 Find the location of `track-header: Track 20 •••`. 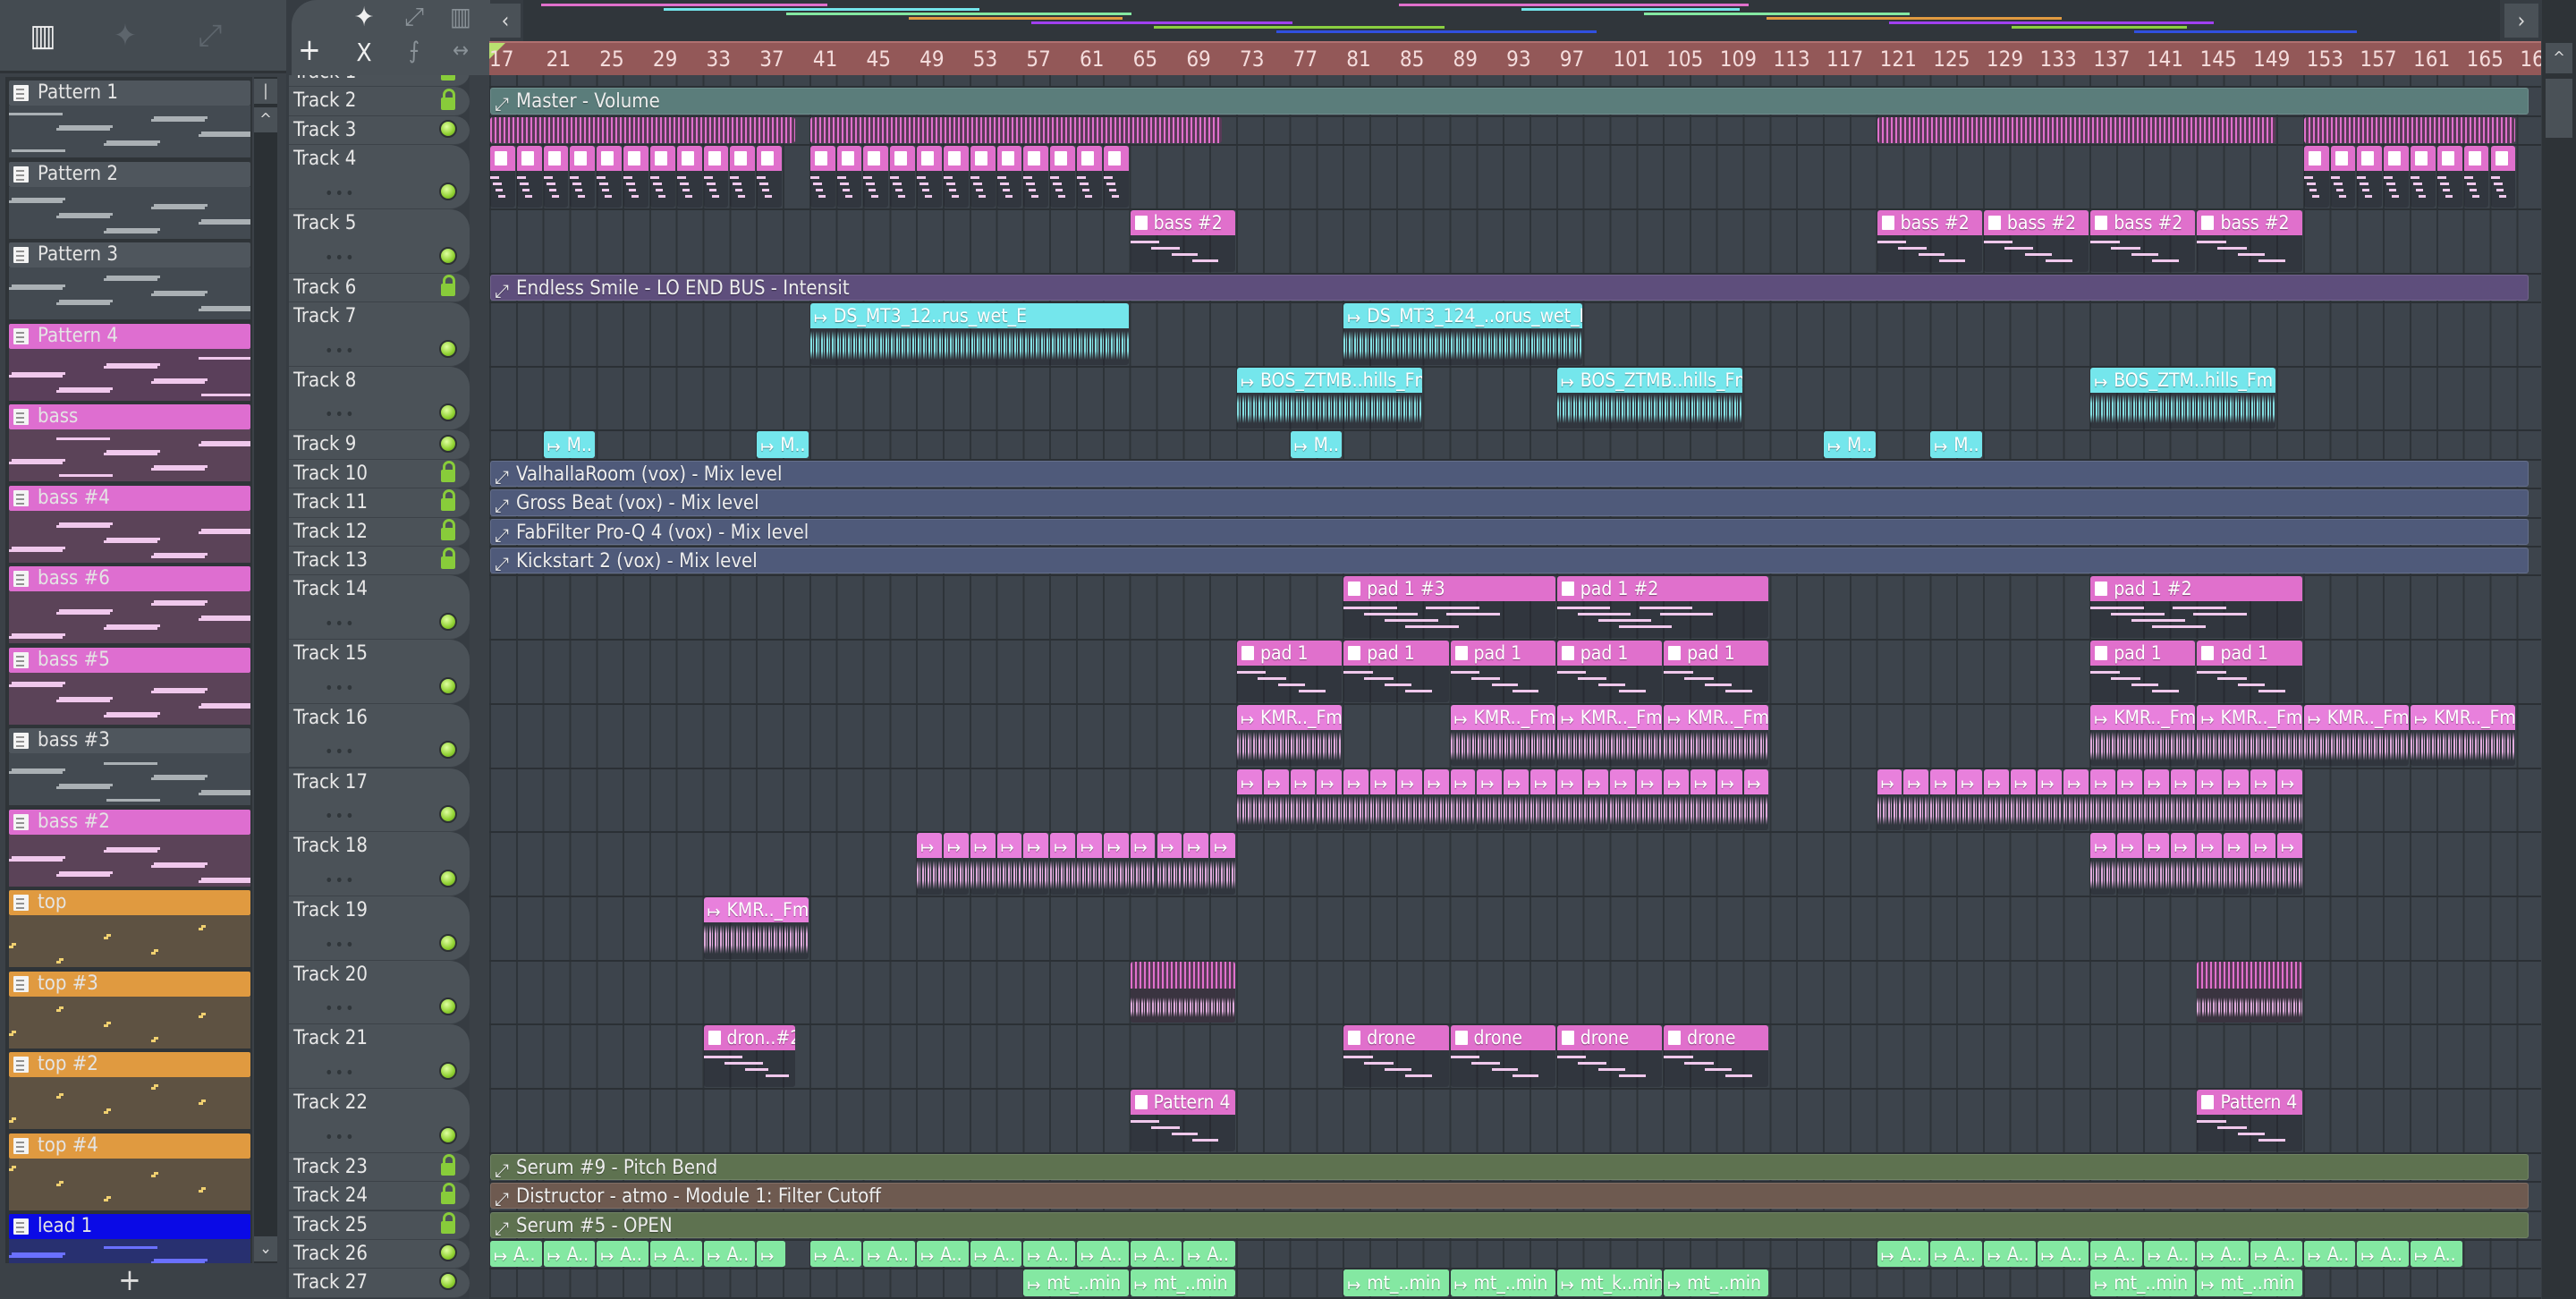

track-header: Track 20 ••• is located at coordinates (379, 992).